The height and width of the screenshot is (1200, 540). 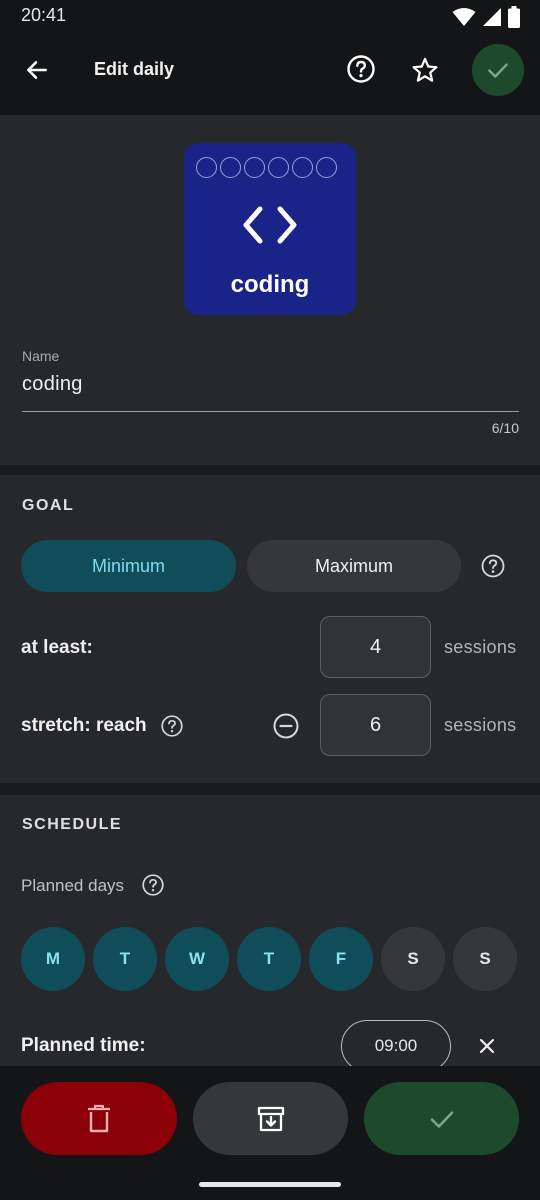 I want to click on at-least-input: 4, so click(x=375, y=647).